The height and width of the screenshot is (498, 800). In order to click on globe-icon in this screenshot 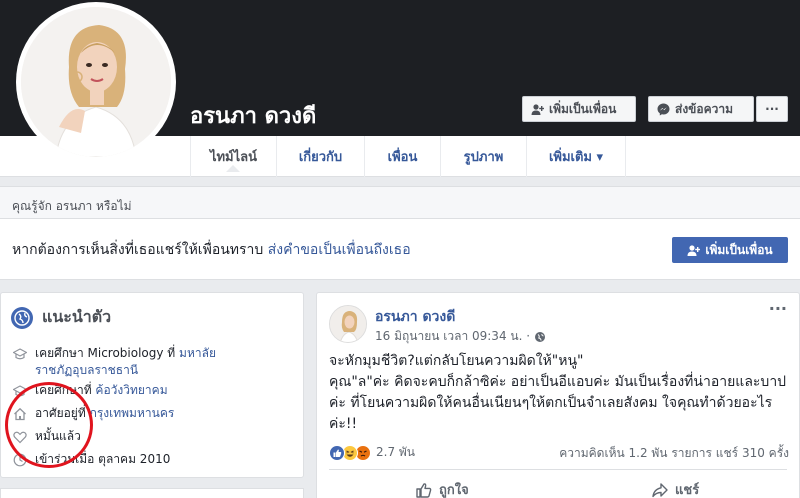, I will do `click(22, 317)`.